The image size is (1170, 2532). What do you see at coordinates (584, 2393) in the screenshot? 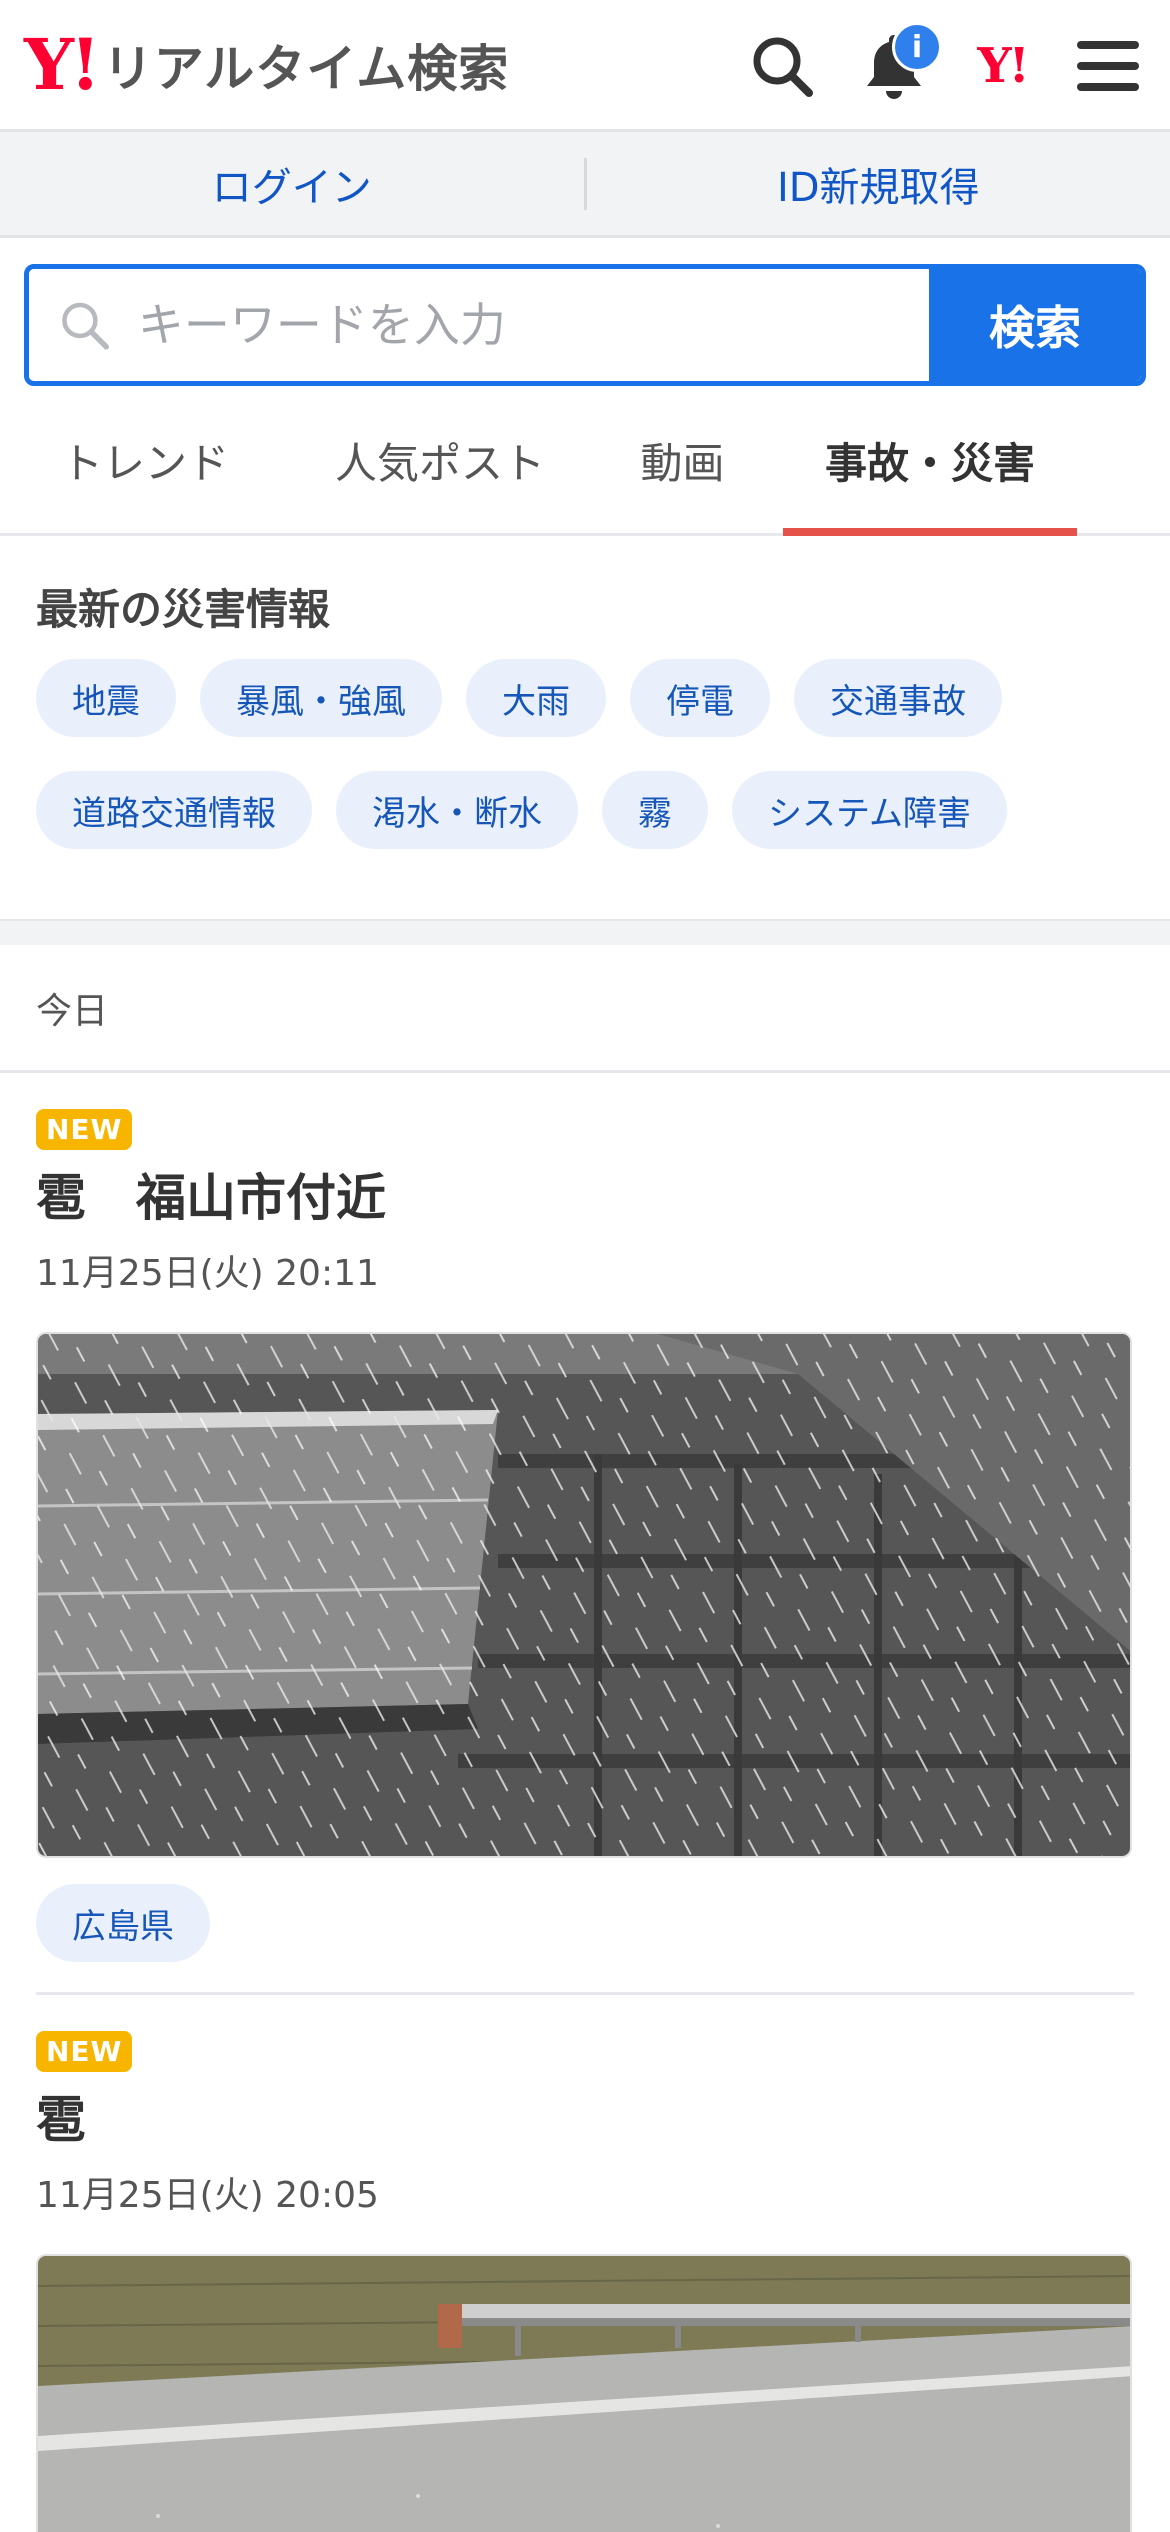
I see `article-image` at bounding box center [584, 2393].